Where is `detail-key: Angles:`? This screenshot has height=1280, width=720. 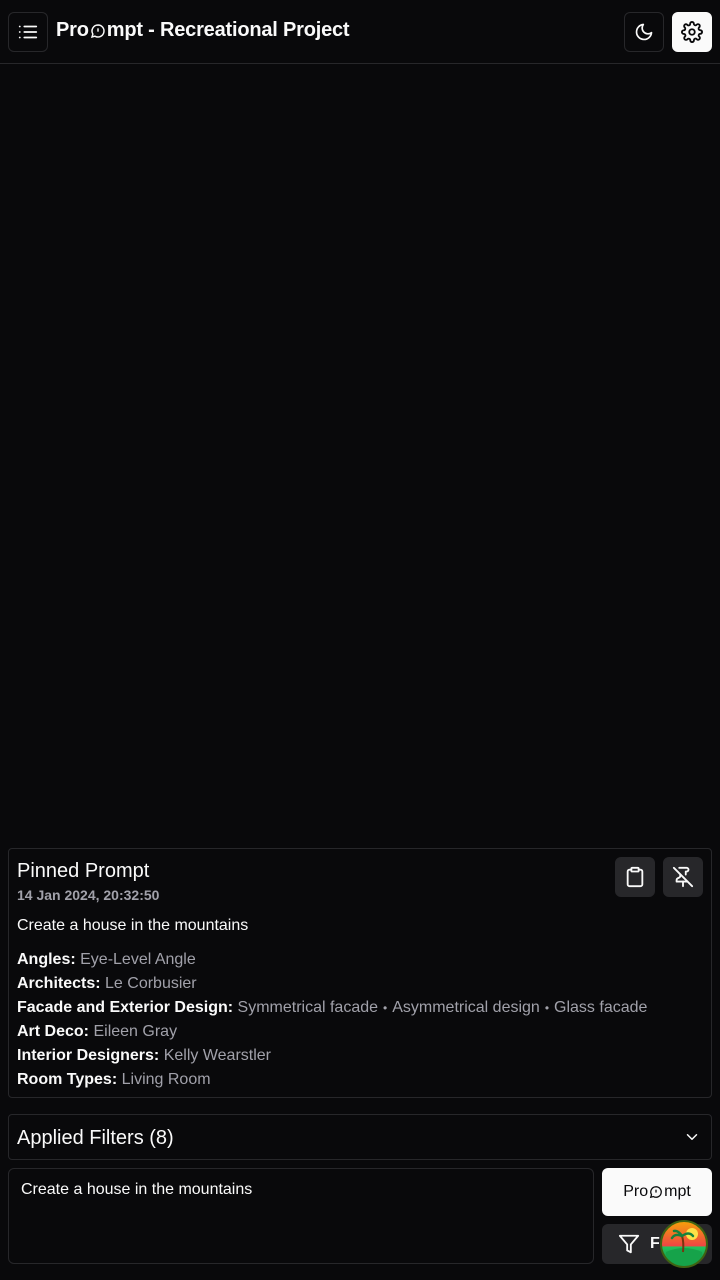 detail-key: Angles: is located at coordinates (46, 959).